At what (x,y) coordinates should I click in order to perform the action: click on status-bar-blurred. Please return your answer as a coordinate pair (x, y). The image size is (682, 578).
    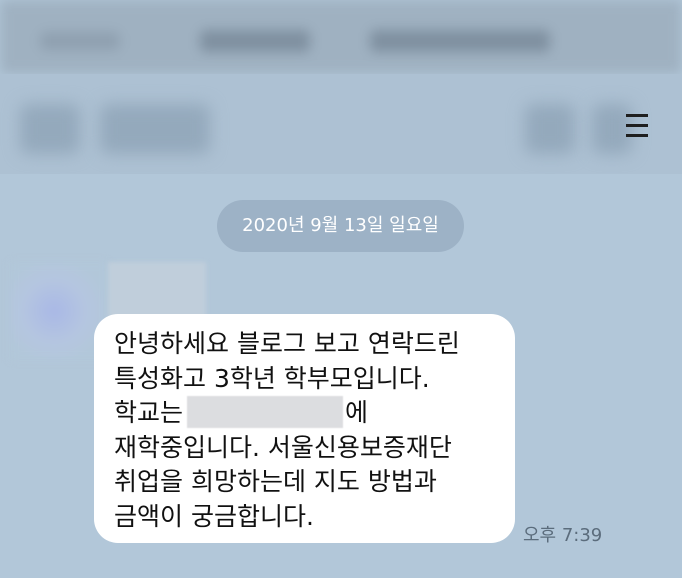
    Looking at the image, I should click on (341, 37).